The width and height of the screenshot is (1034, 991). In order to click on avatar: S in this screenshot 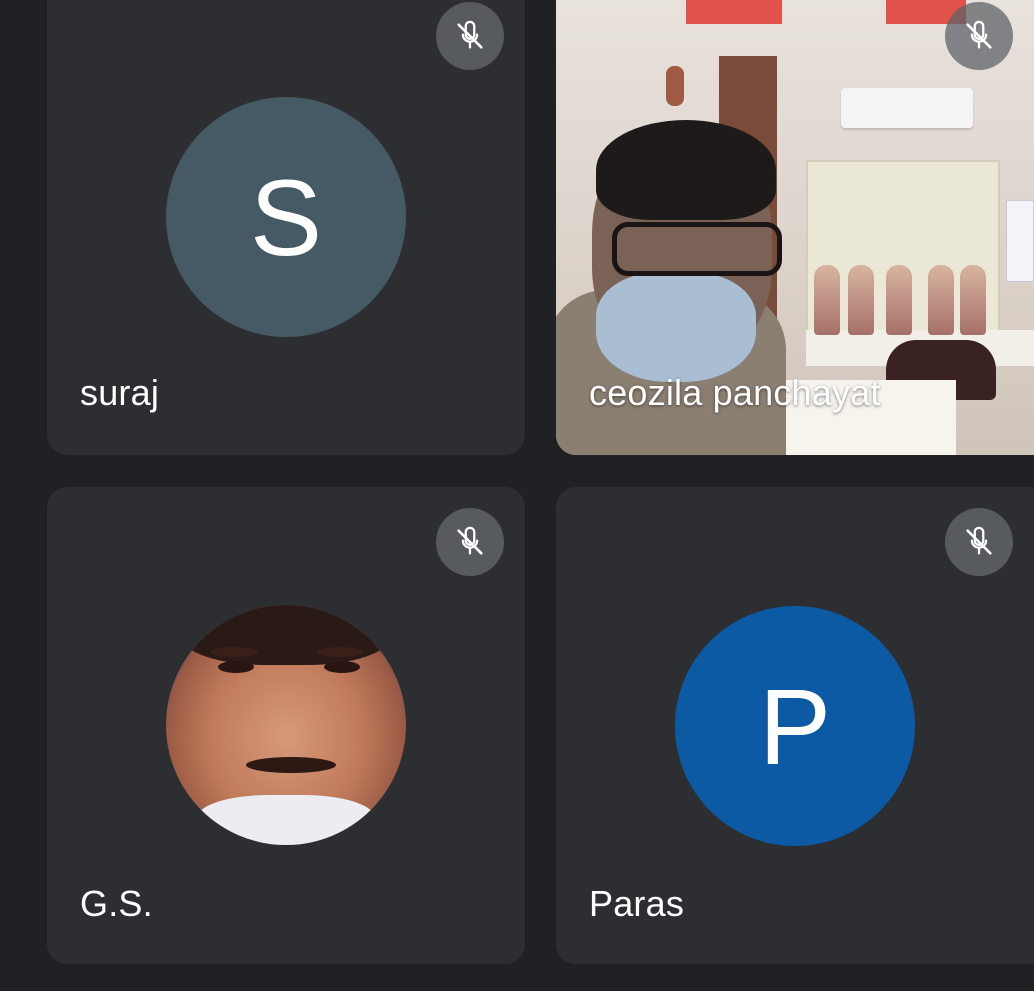, I will do `click(286, 217)`.